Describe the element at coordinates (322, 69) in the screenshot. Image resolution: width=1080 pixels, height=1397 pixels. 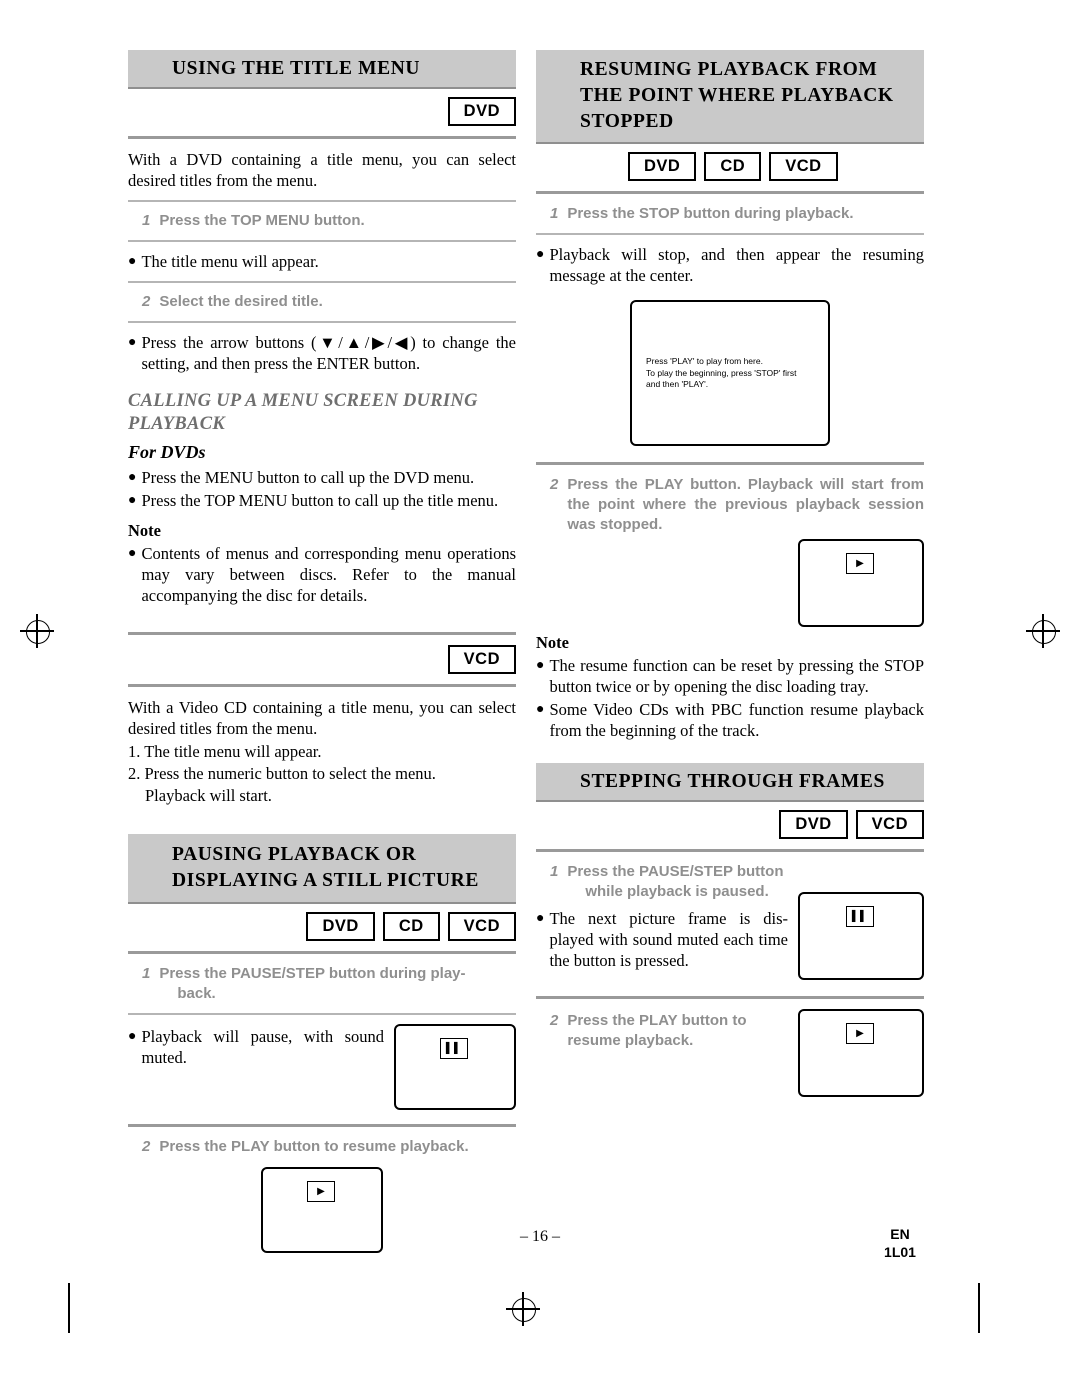
I see `section-title-using-title-menu: USING THE TITLE MENU` at that location.